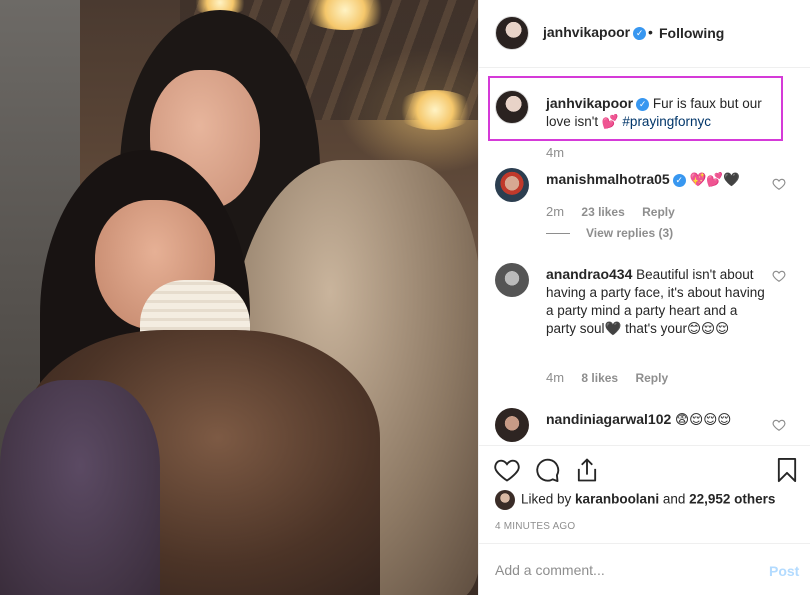 This screenshot has width=810, height=595. I want to click on comment-text: 😨😌😌😌, so click(703, 419).